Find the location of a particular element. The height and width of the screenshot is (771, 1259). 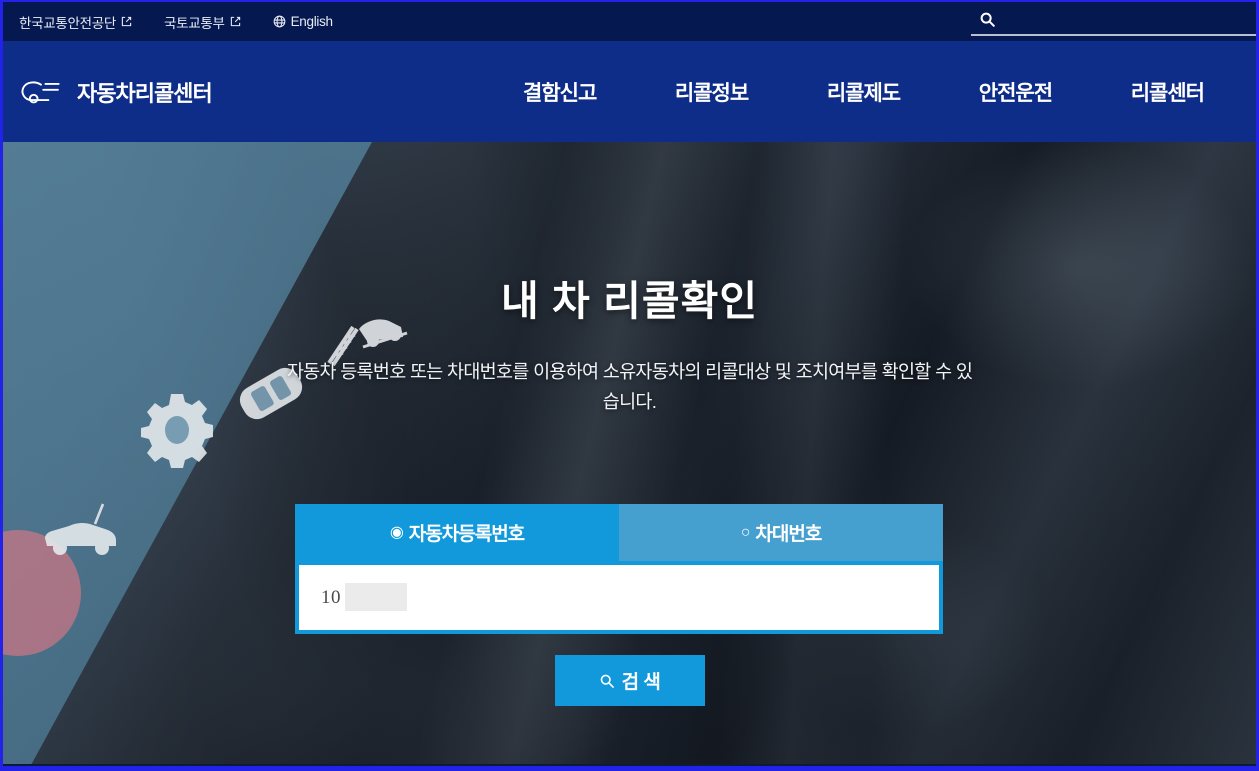

brand-home-link: 자동차리콜센터 is located at coordinates (116, 92).